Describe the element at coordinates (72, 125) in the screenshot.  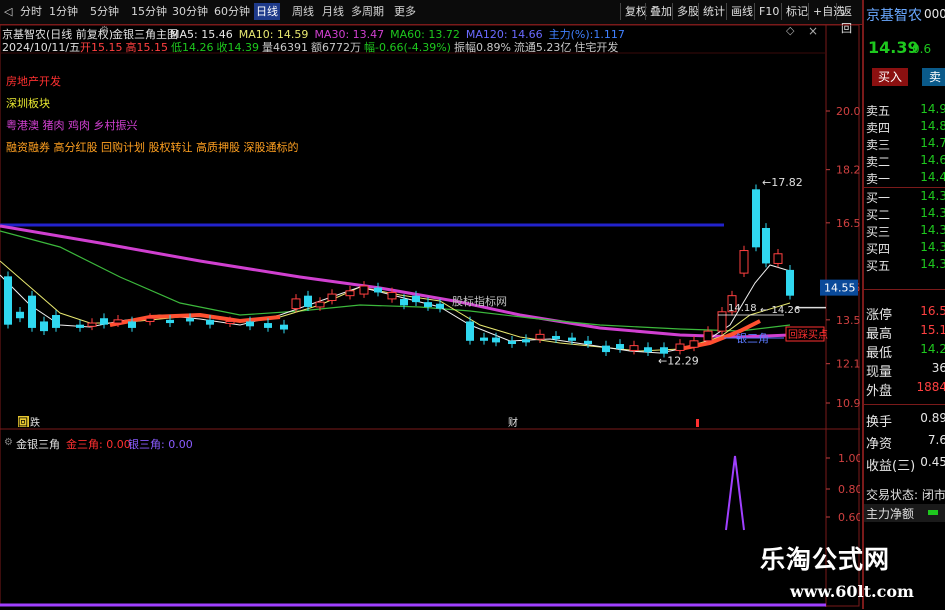
I see `concept-tag: 粤港澳 猪肉 鸡肉 乡村振兴` at that location.